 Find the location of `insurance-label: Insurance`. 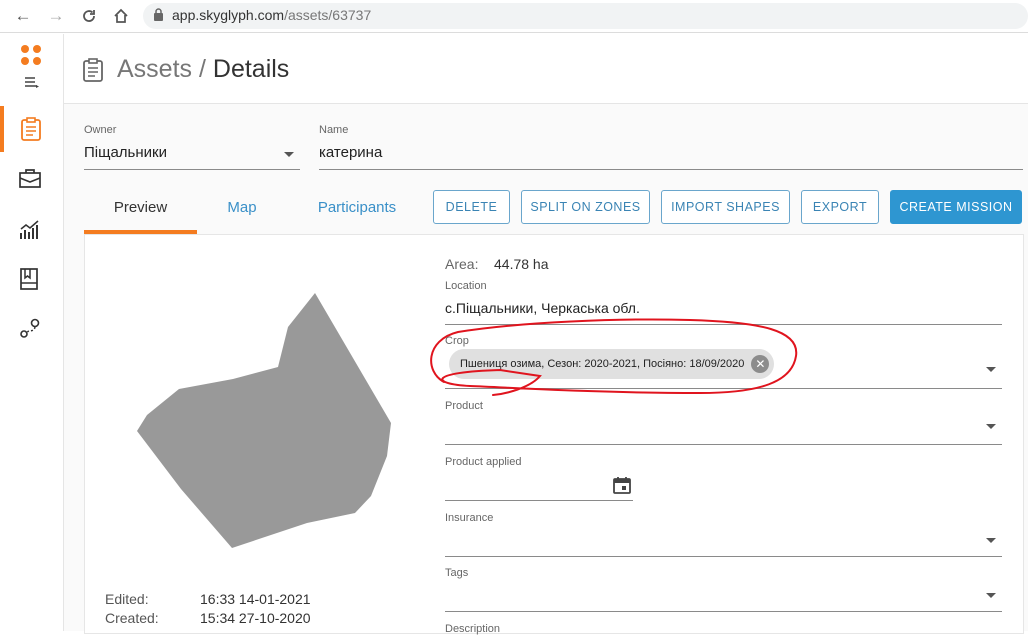

insurance-label: Insurance is located at coordinates (469, 518).